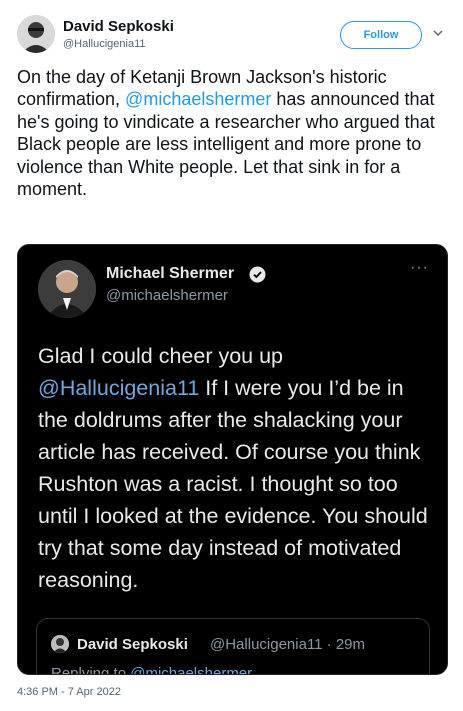  What do you see at coordinates (132, 644) in the screenshot?
I see `quoted-author-name: David Sepkoski` at bounding box center [132, 644].